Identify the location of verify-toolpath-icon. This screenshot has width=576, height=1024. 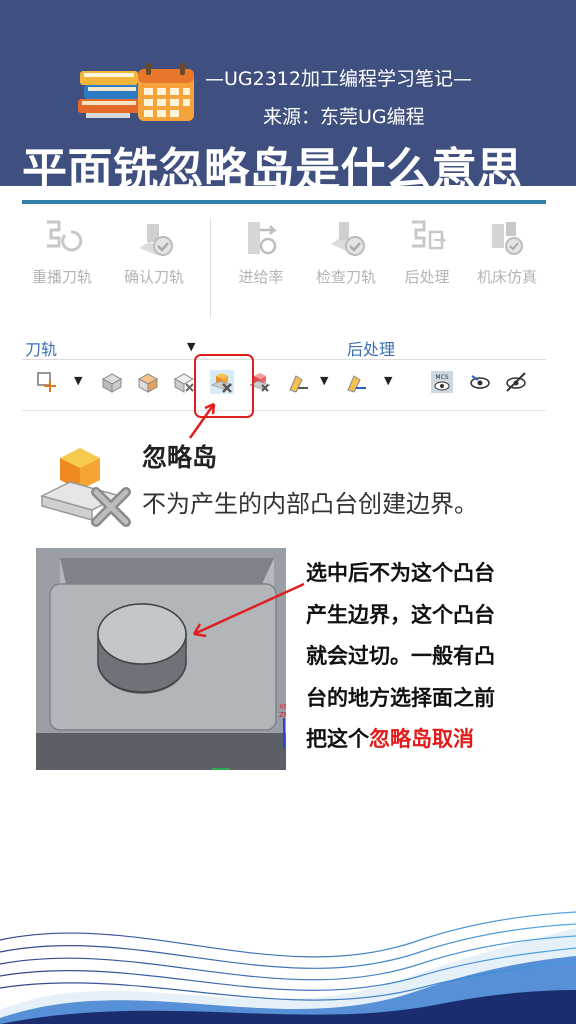
(156, 240).